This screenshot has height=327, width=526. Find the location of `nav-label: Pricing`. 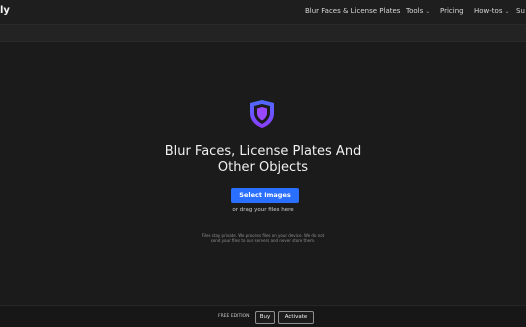

nav-label: Pricing is located at coordinates (452, 11).